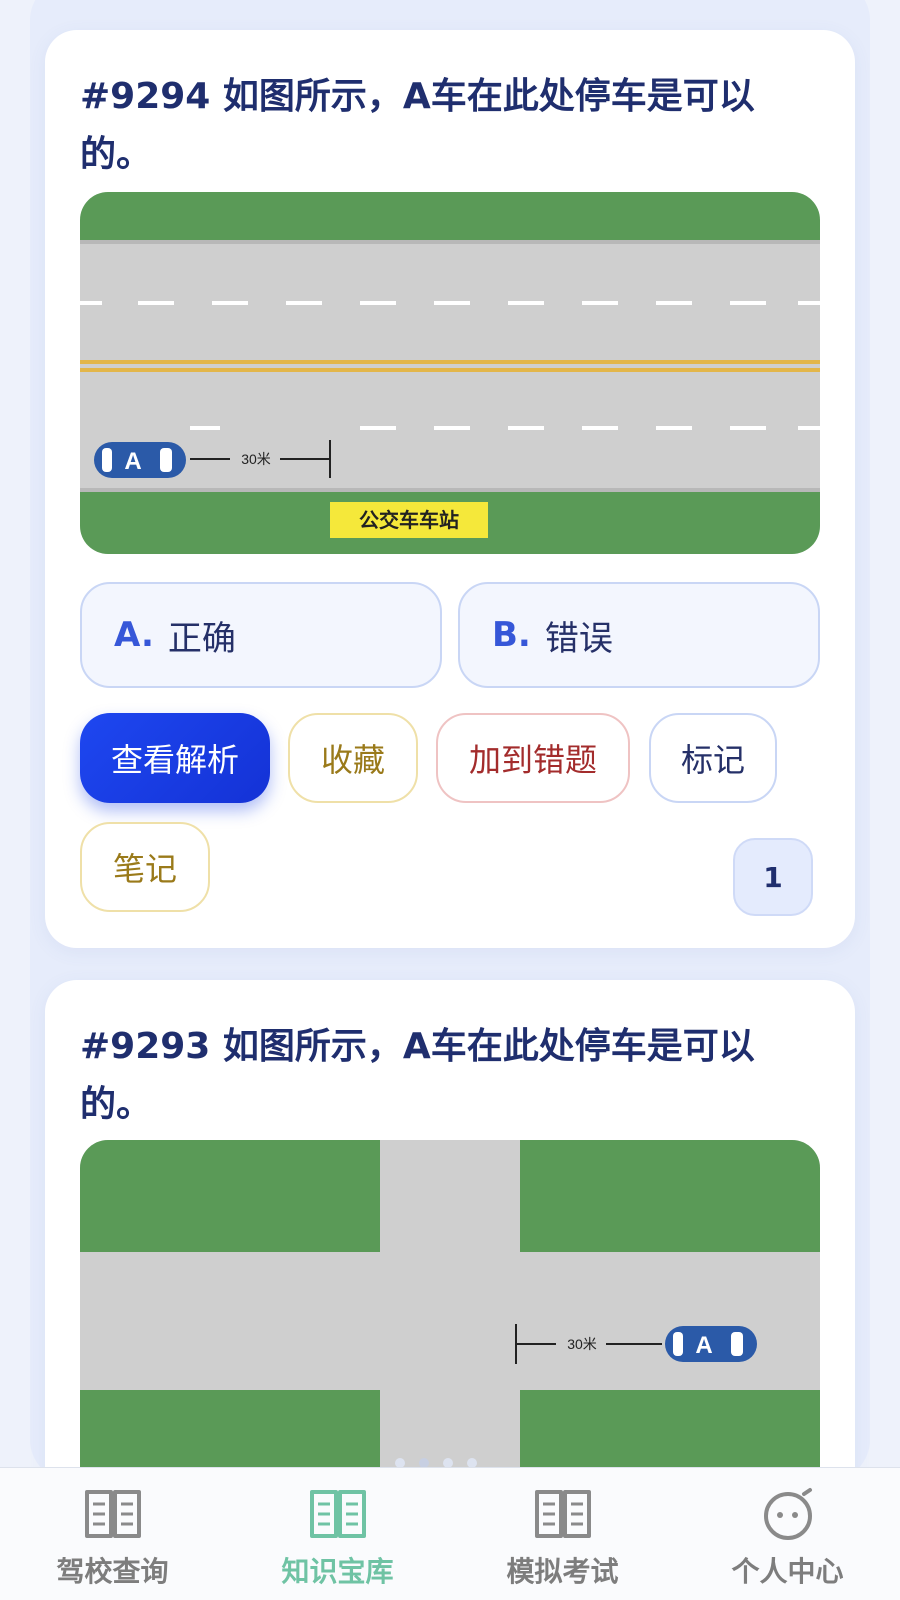  I want to click on favorite-button: 收藏, so click(353, 758).